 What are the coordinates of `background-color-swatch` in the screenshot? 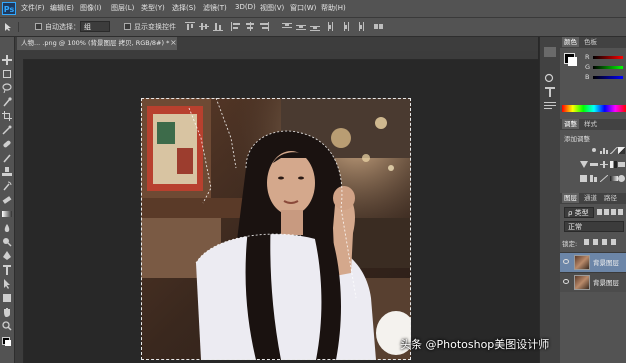 It's located at (572, 61).